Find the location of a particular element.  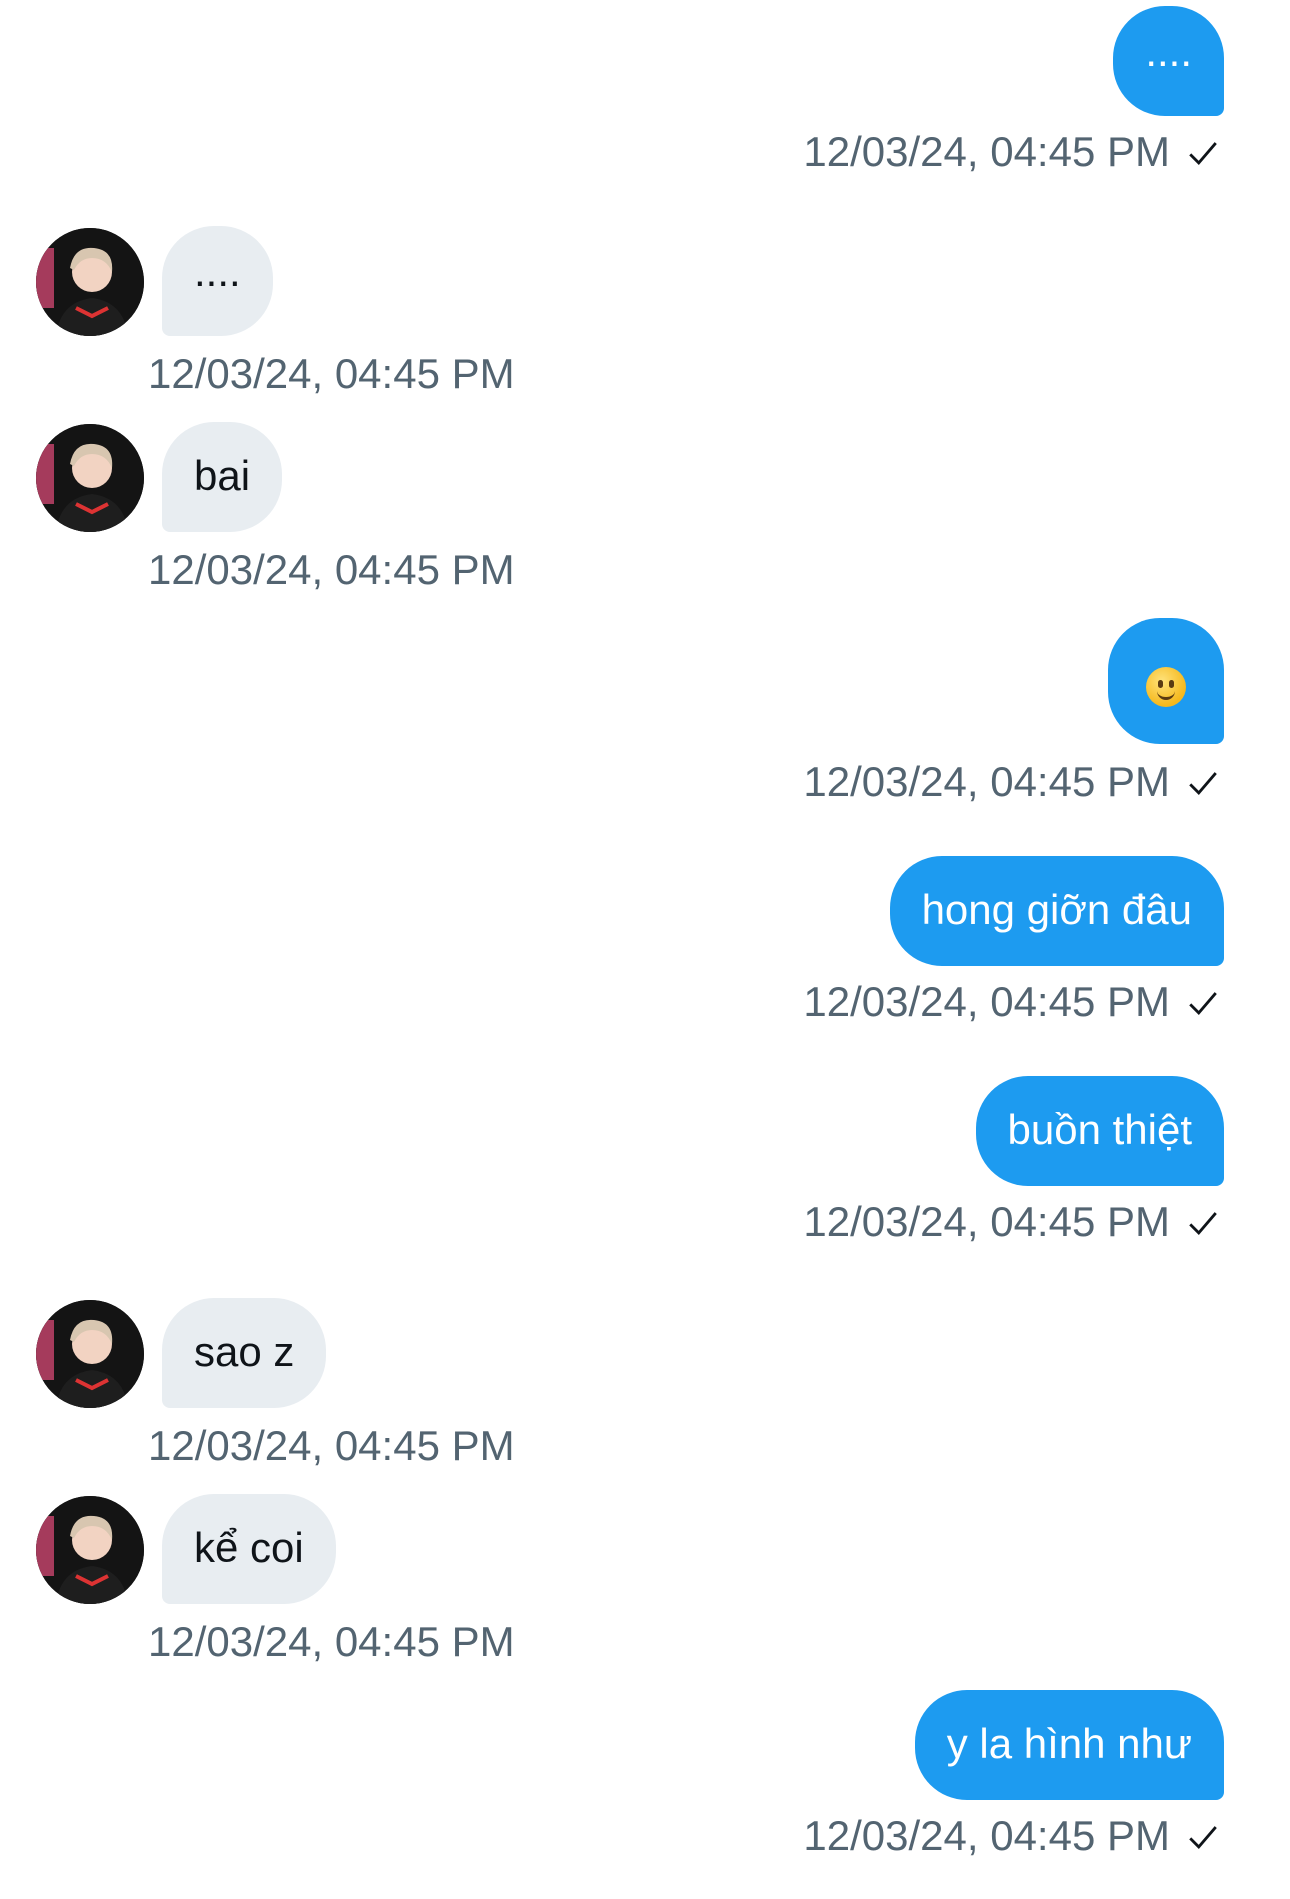

message-bubble: y la hình như is located at coordinates (1069, 1745).